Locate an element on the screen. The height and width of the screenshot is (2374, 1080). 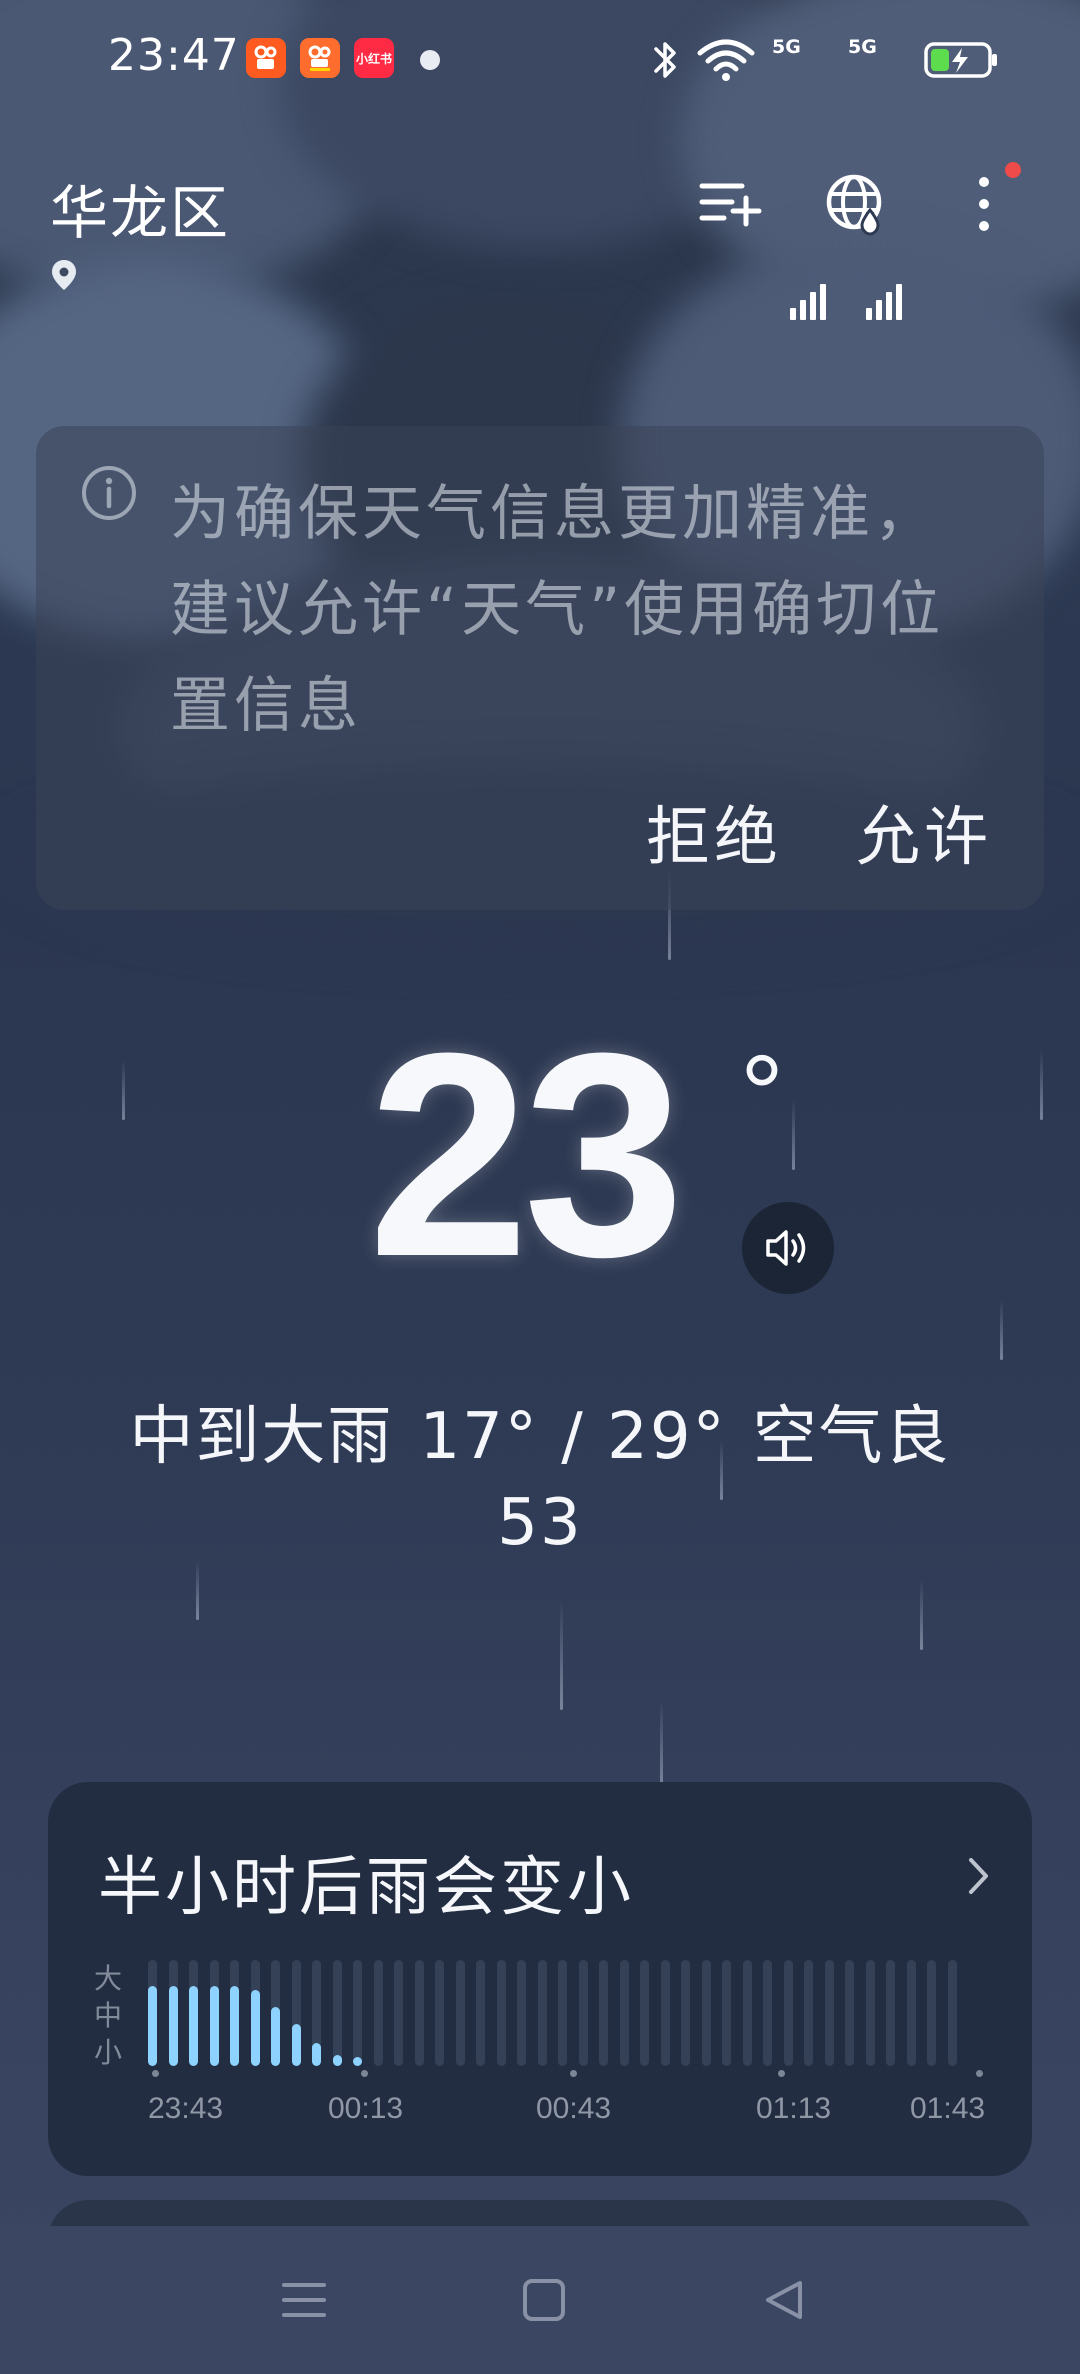
status-bar: 23:47 小红书 5G 5G is located at coordinates (540, 160).